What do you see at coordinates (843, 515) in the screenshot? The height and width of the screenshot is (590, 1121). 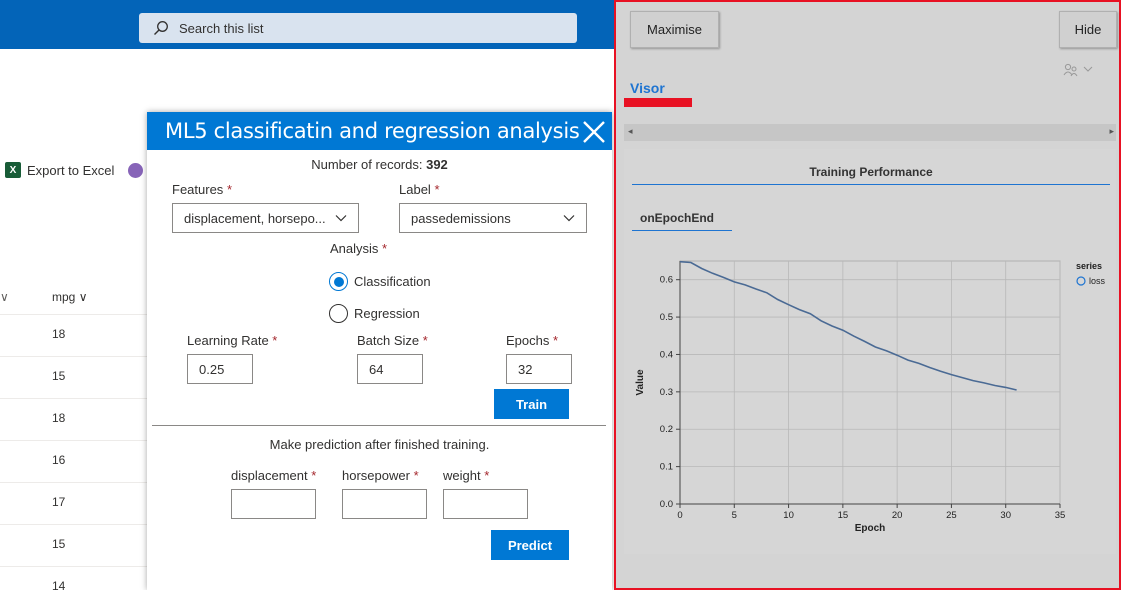 I see `x-tick-label: 15` at bounding box center [843, 515].